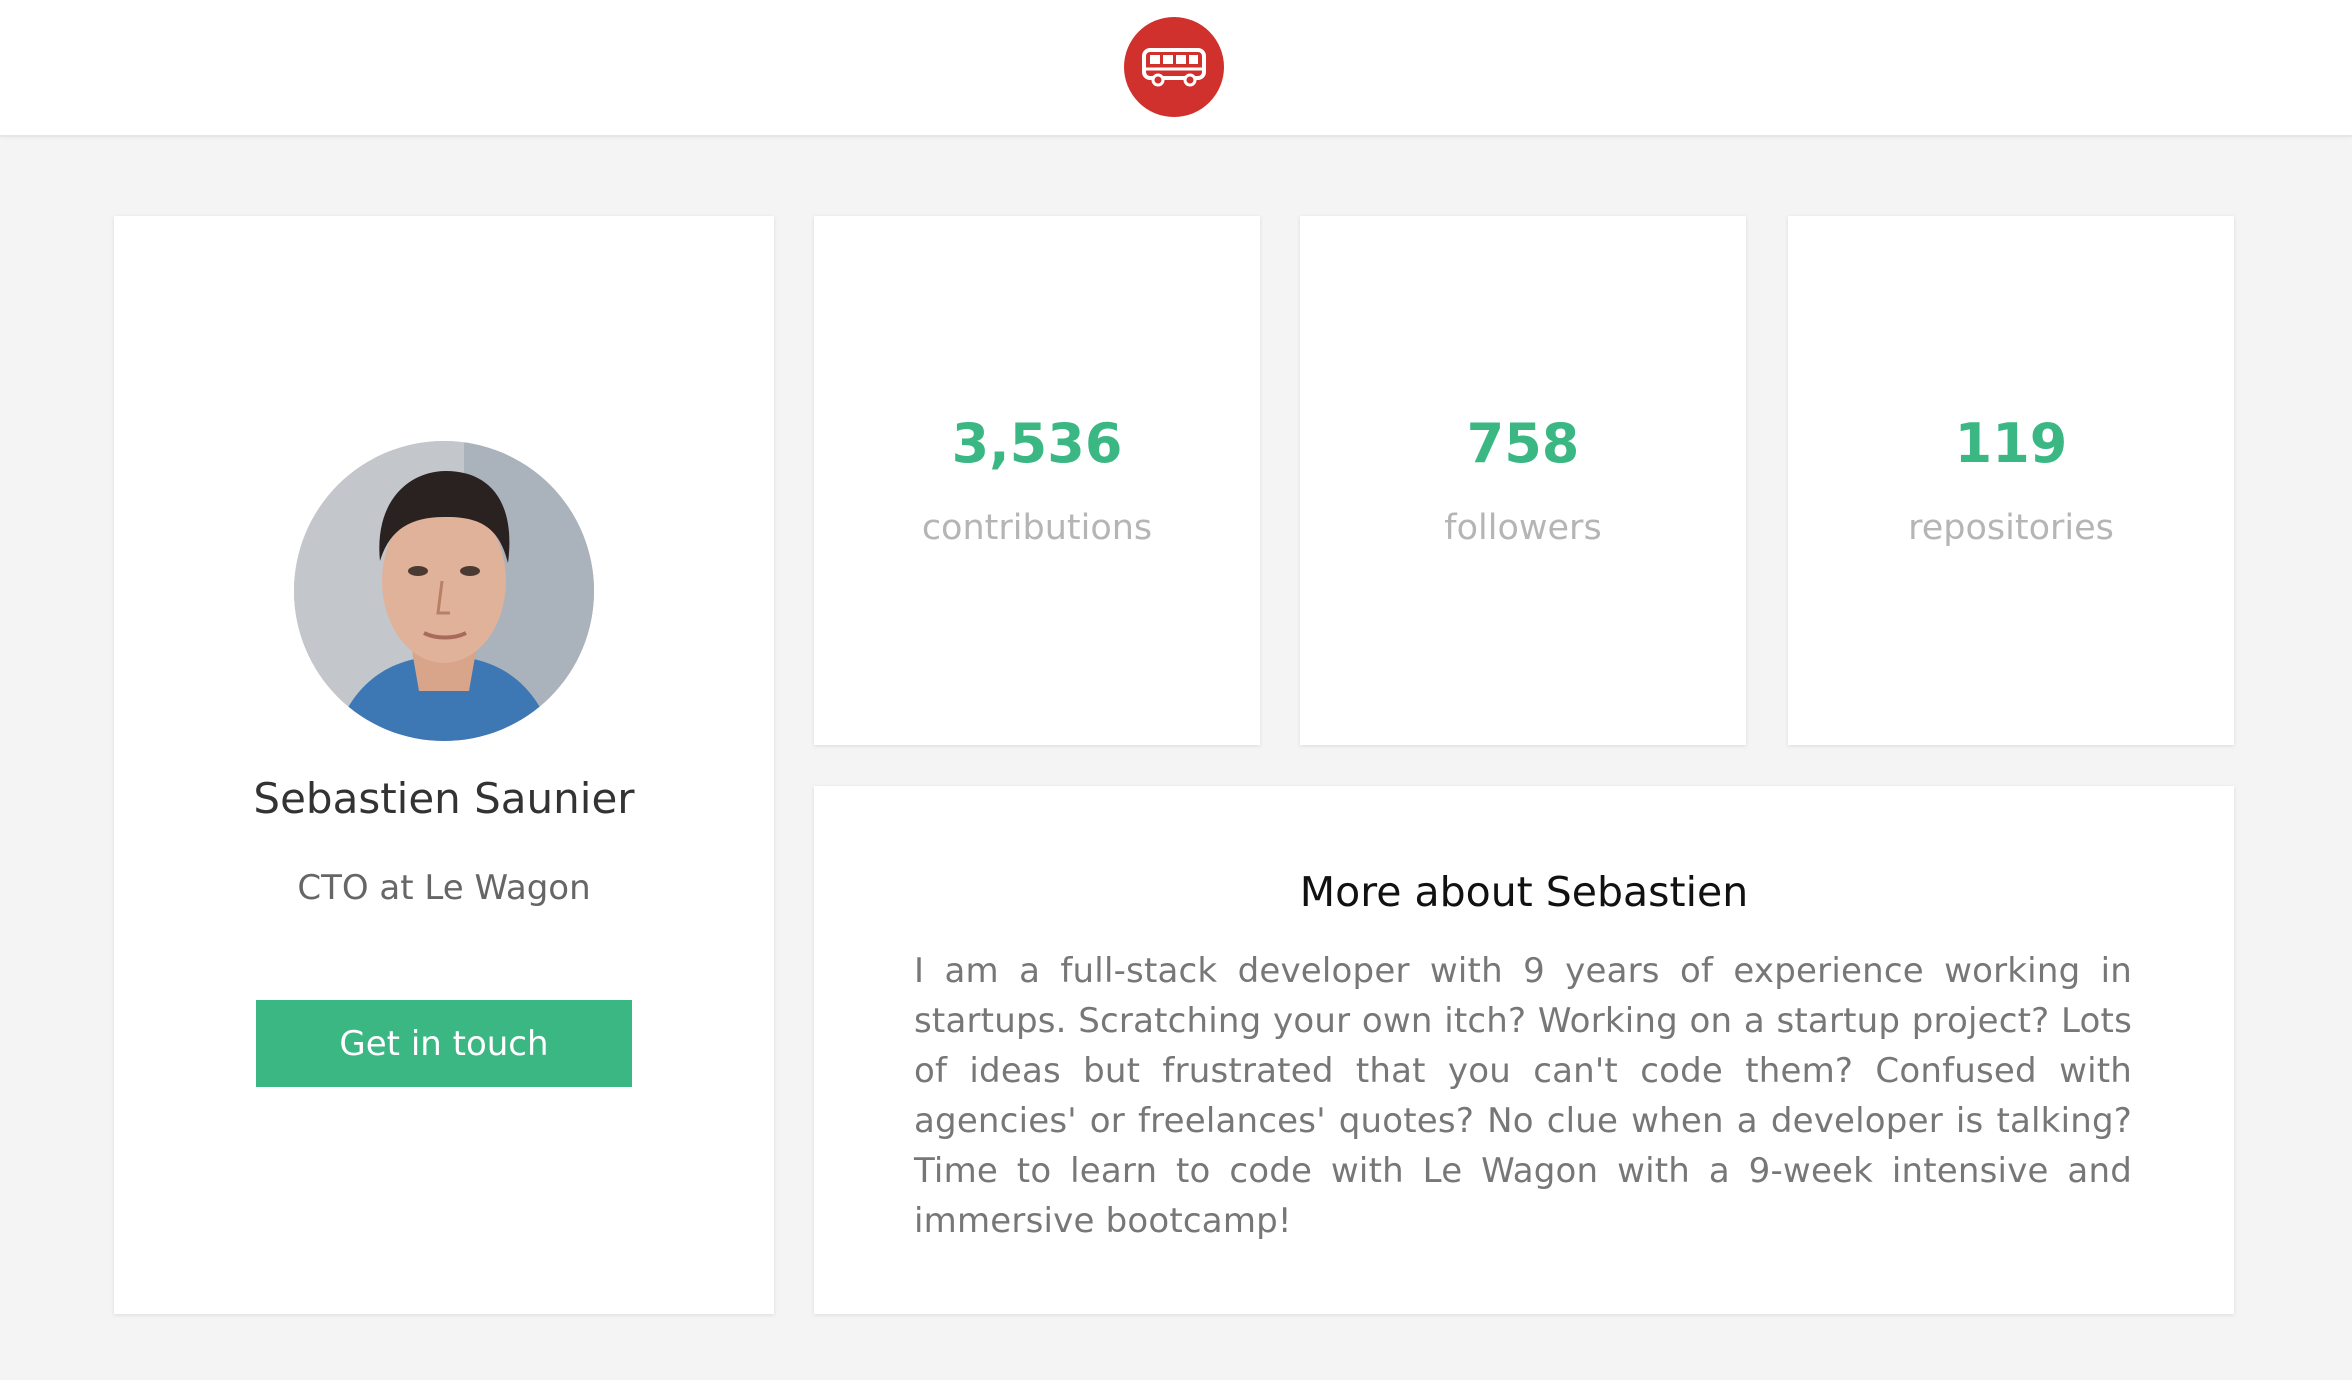 The image size is (2352, 1380). I want to click on brand-logo, so click(1174, 67).